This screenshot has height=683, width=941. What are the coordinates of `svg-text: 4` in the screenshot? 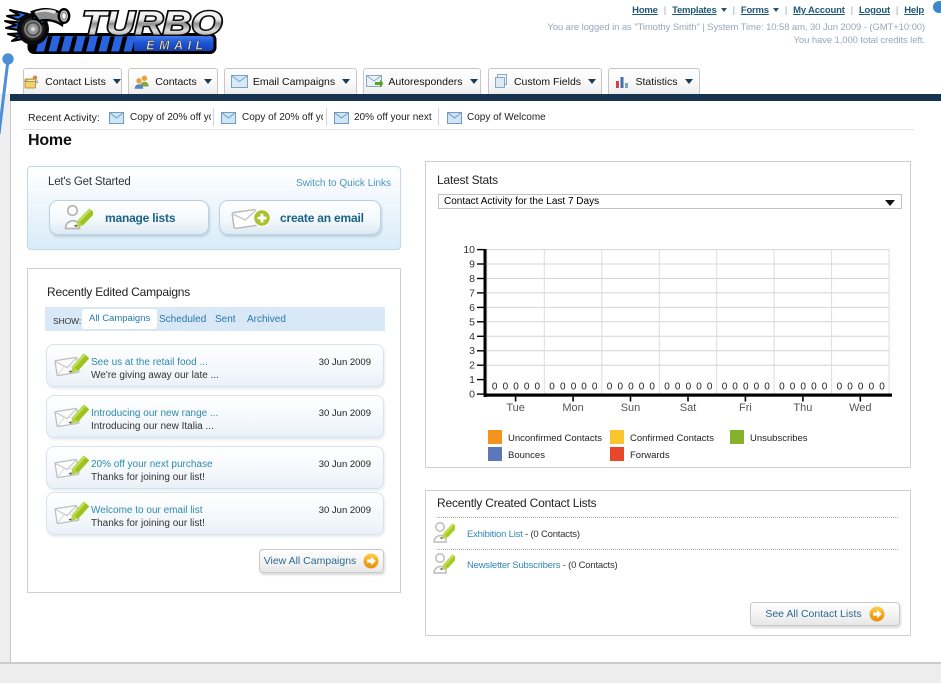 It's located at (472, 337).